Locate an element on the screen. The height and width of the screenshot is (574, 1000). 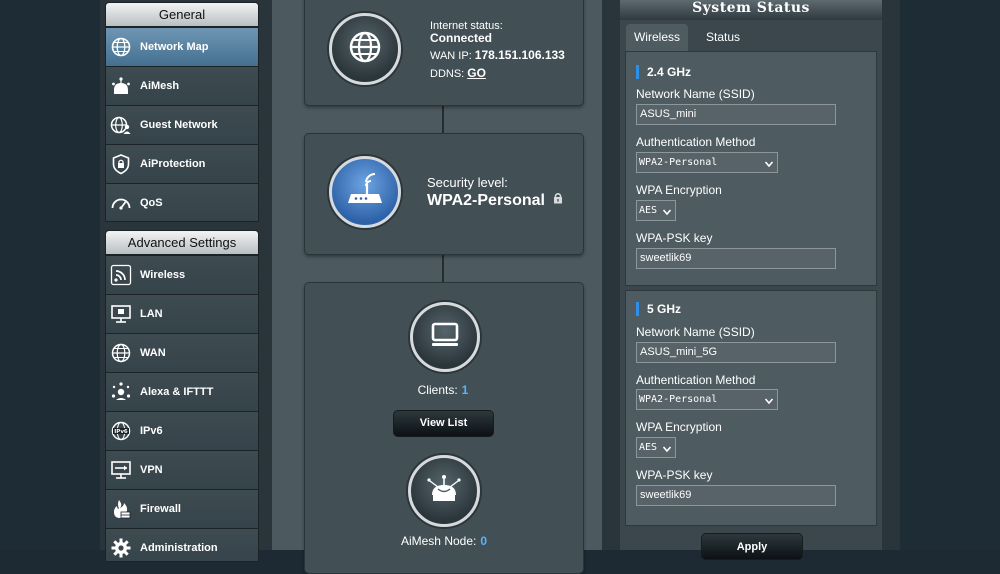
sidebar-item-label: Guest Network is located at coordinates (179, 125).